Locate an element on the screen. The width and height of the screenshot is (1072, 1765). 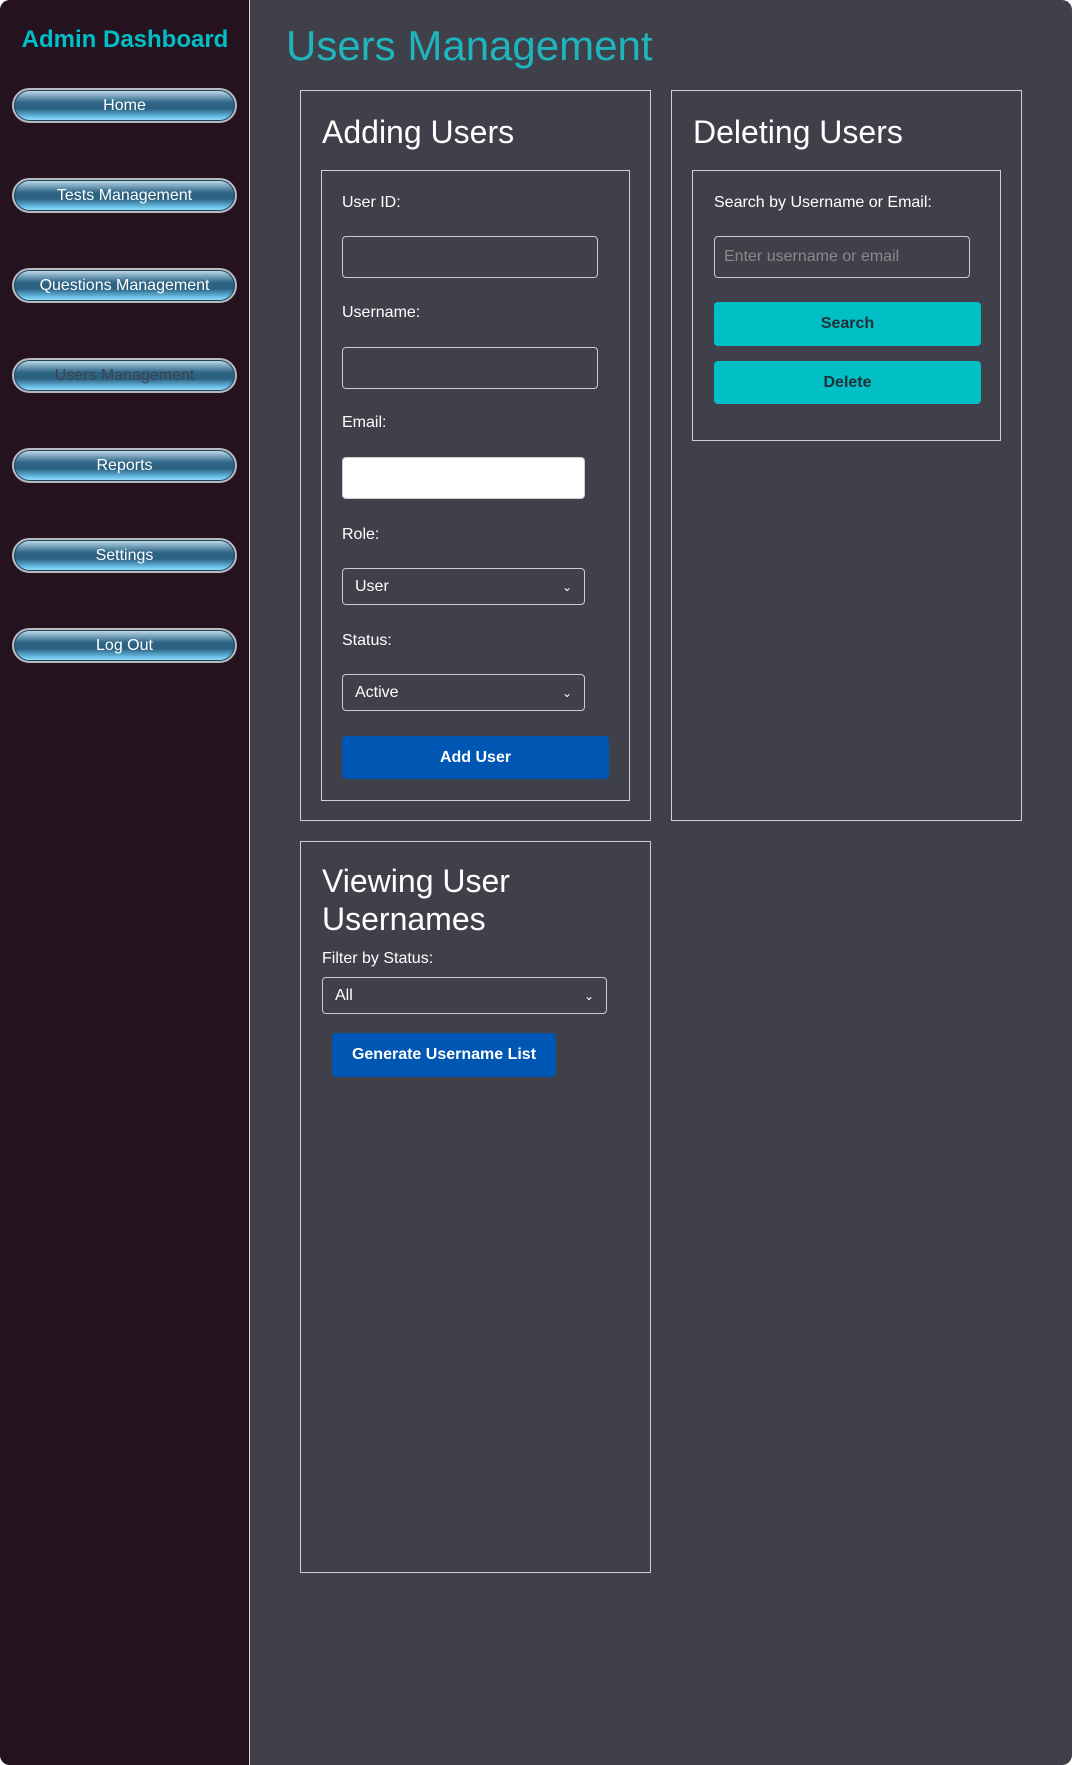
username-input is located at coordinates (470, 368).